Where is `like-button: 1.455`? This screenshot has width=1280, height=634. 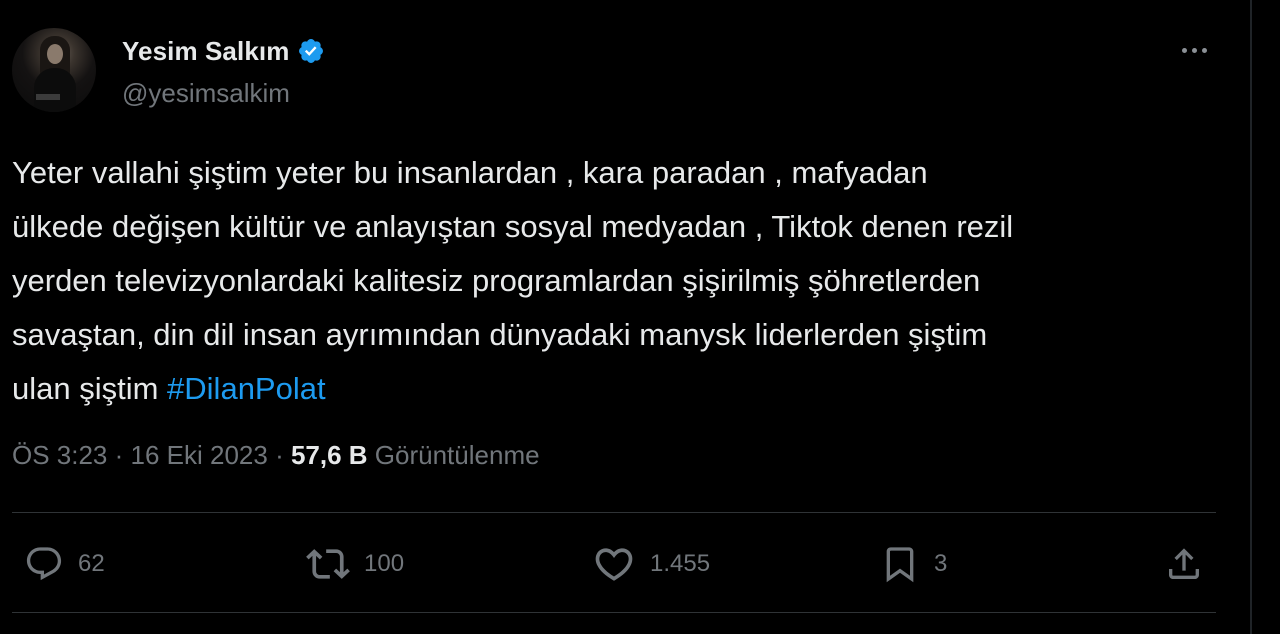 like-button: 1.455 is located at coordinates (651, 564).